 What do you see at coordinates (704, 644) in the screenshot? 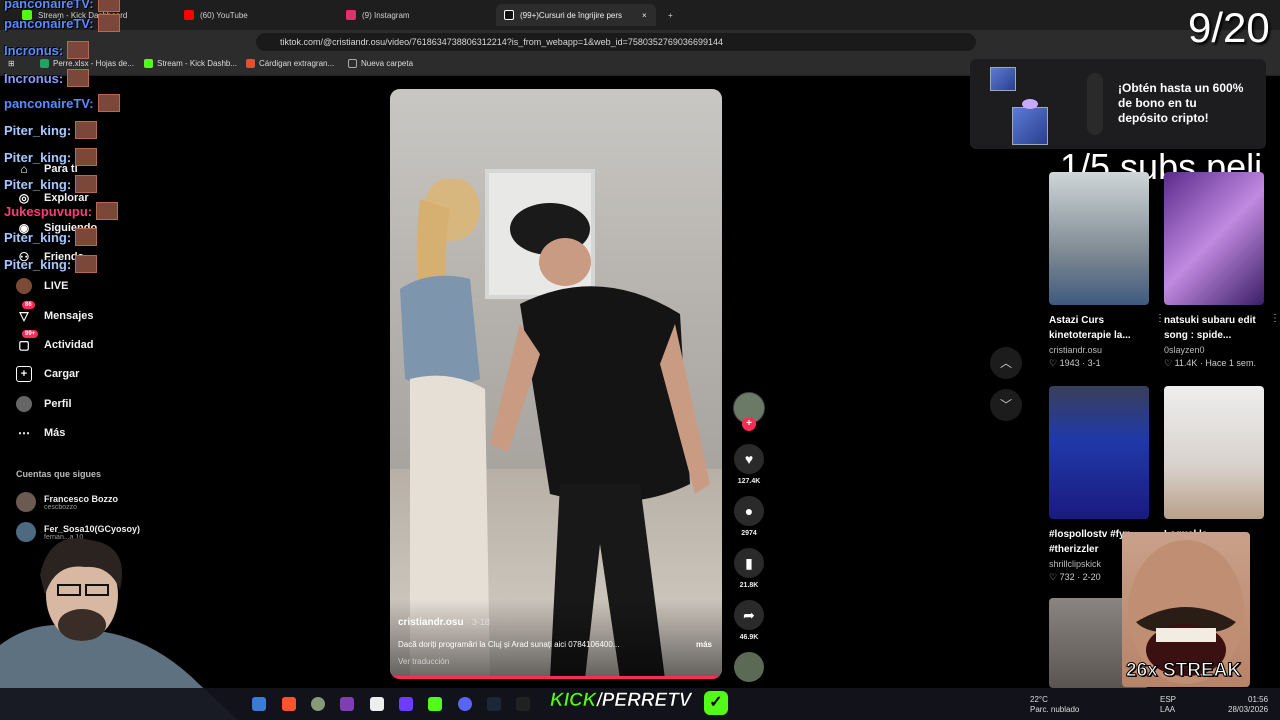
I see `more-button: más` at bounding box center [704, 644].